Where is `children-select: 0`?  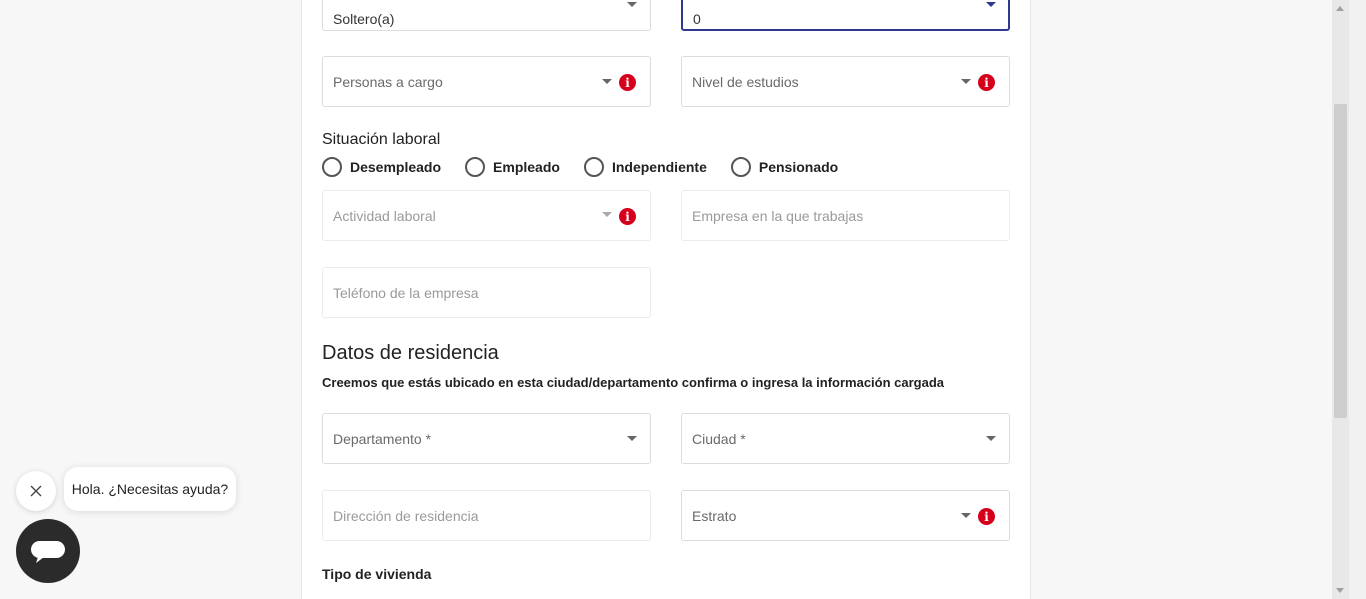
children-select: 0 is located at coordinates (845, 15).